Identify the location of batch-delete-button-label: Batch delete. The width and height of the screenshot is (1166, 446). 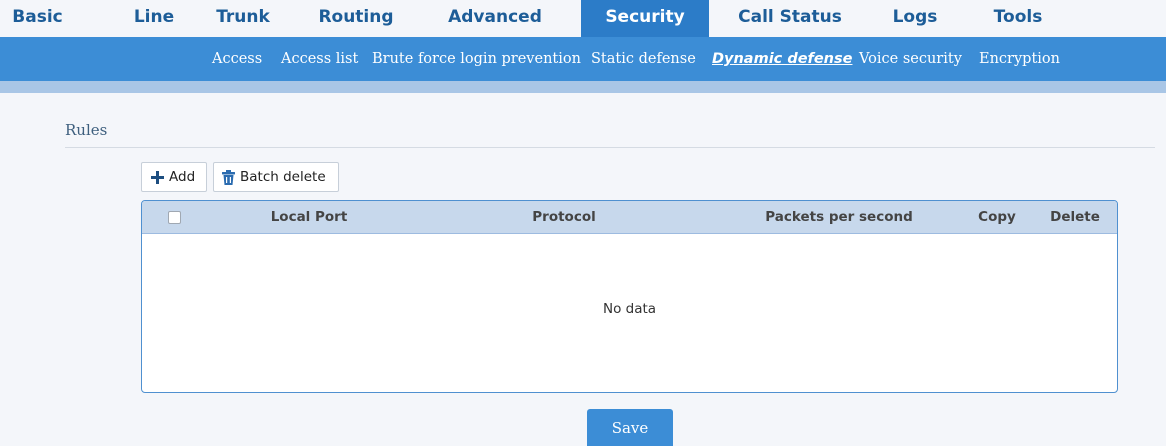
(283, 177).